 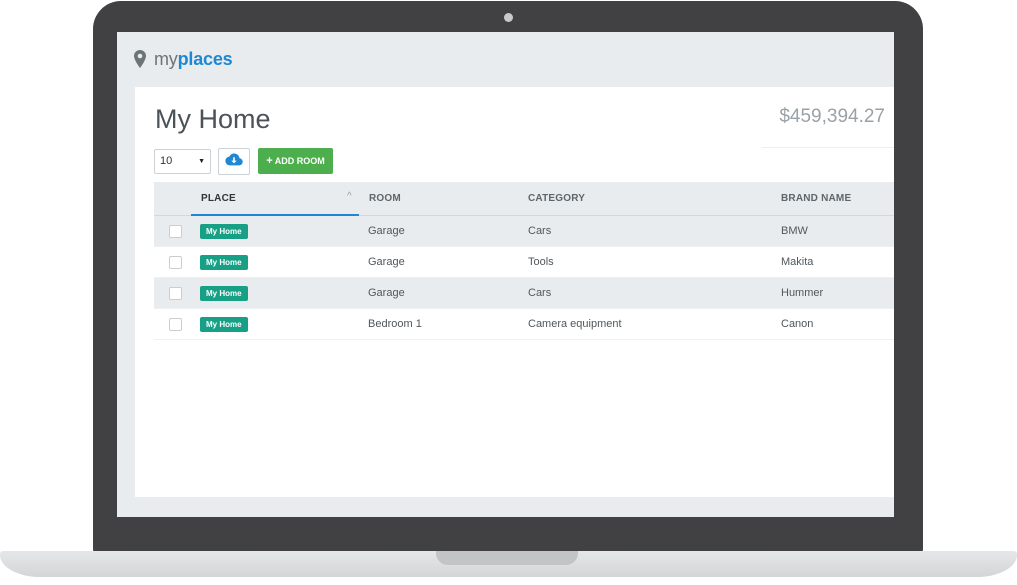 I want to click on map-pin-icon, so click(x=140, y=59).